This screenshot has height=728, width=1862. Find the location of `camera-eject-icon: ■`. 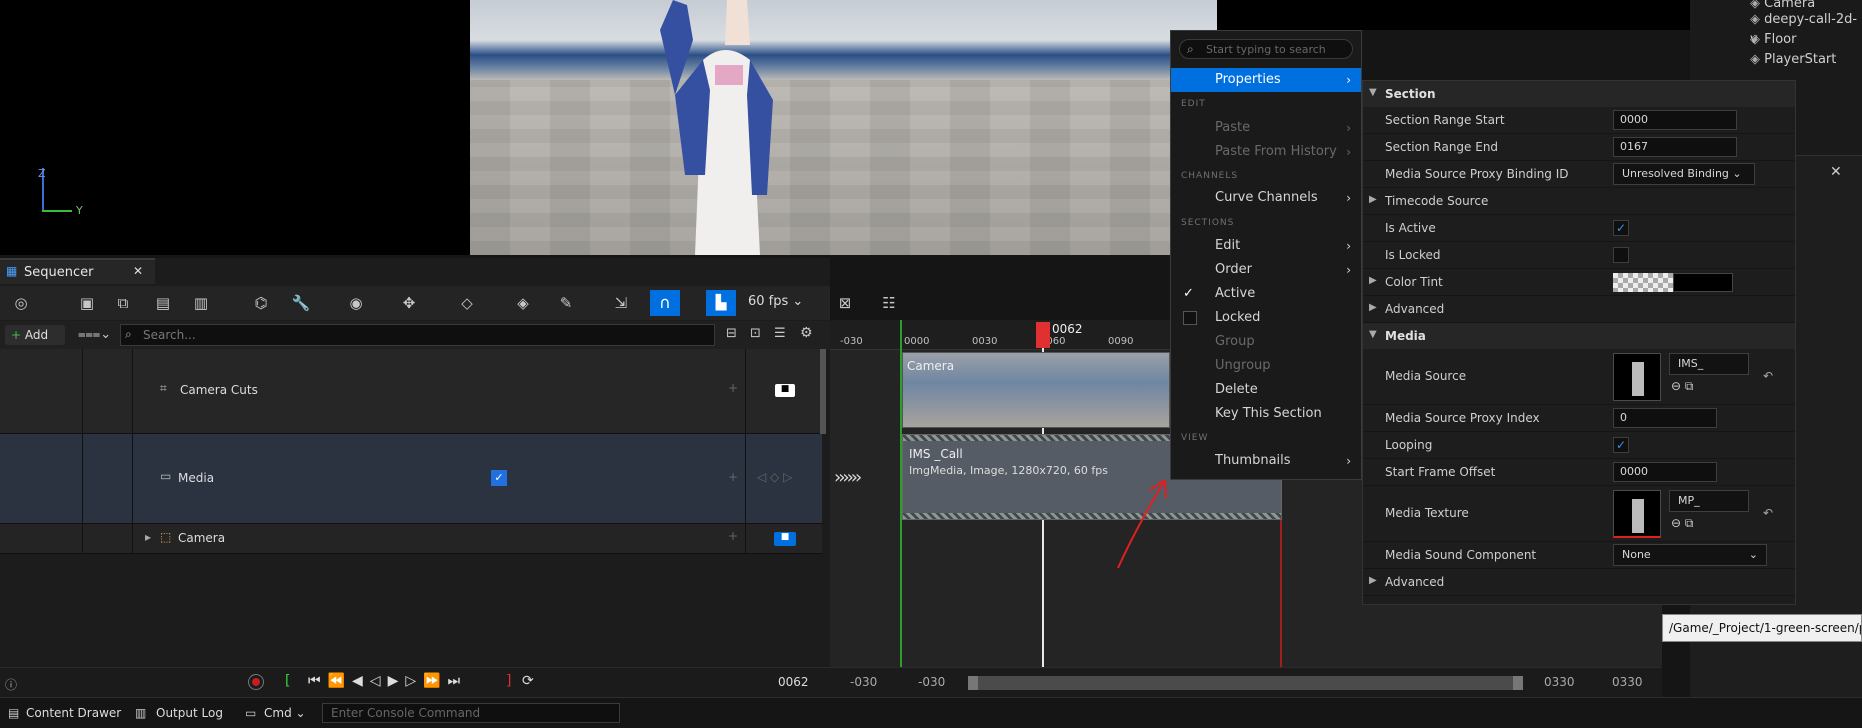

camera-eject-icon: ■ is located at coordinates (785, 539).